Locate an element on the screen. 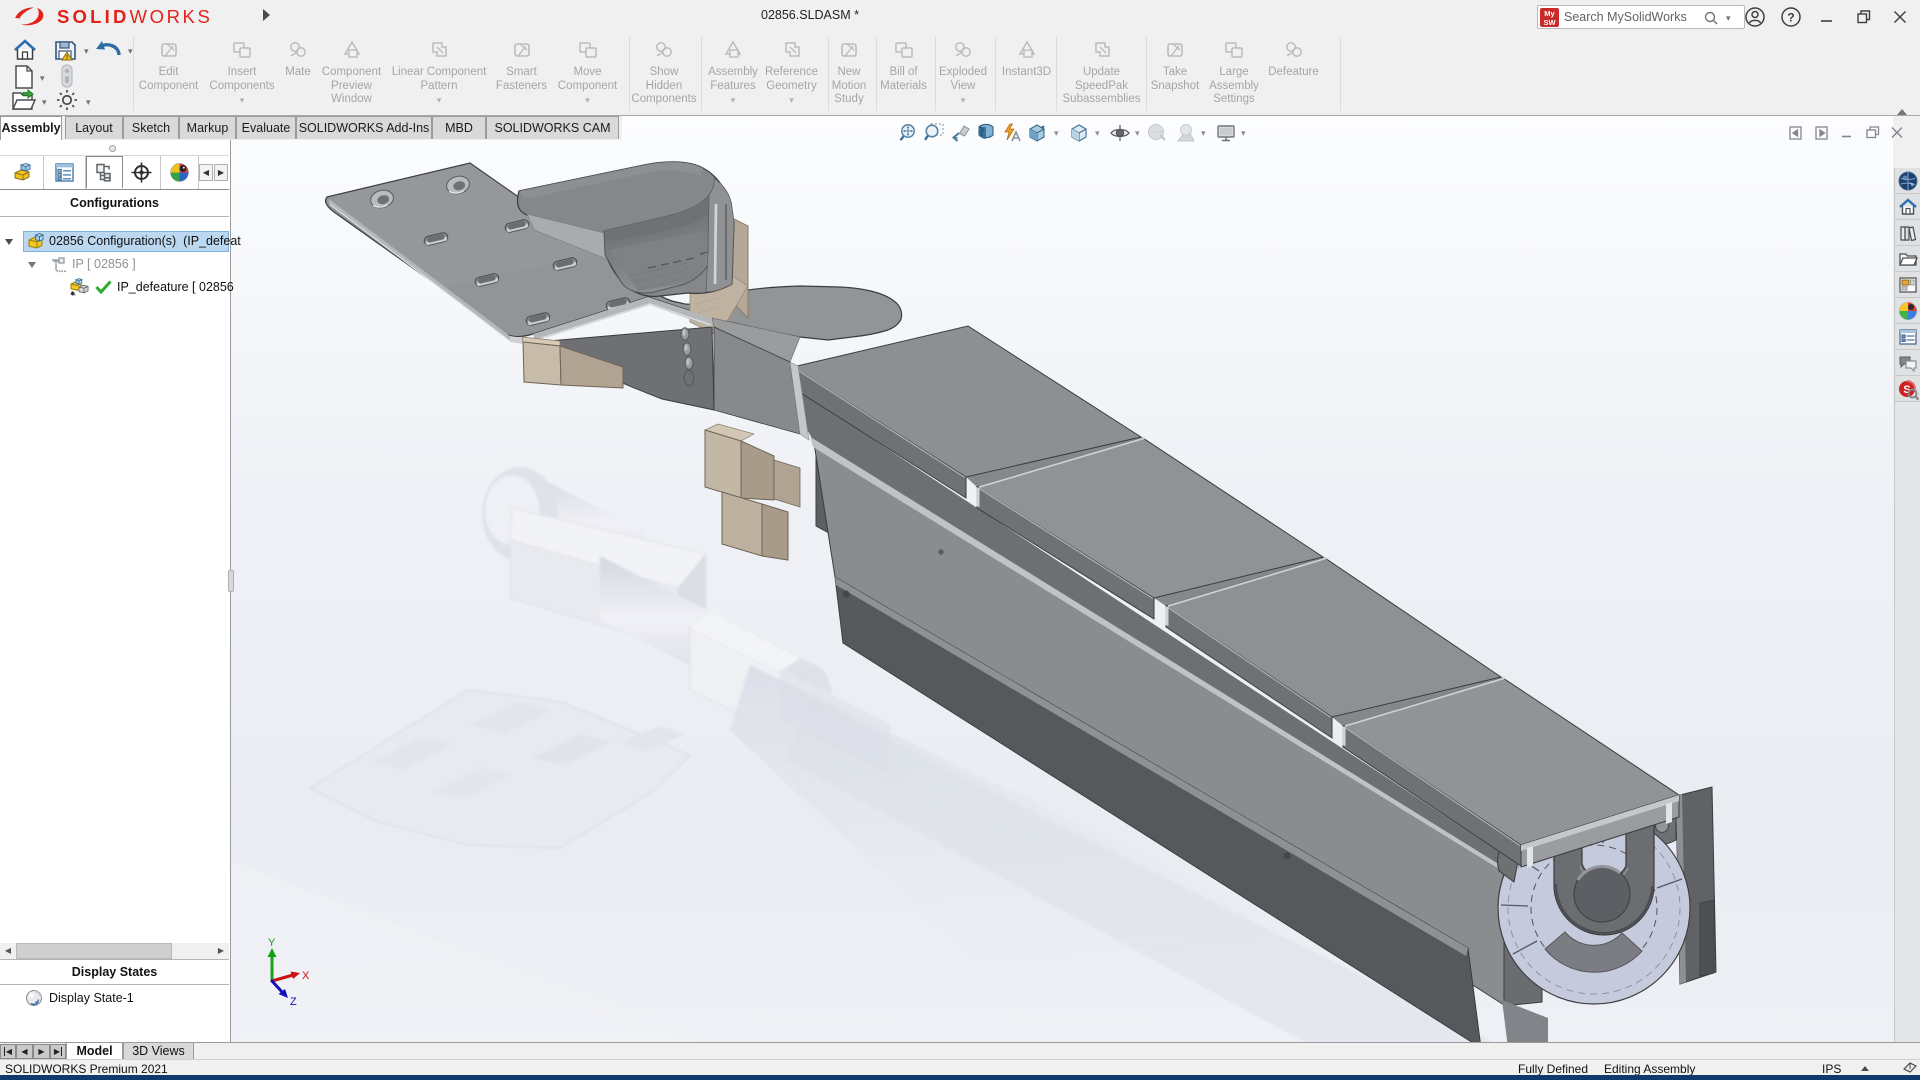  svg-text: Y is located at coordinates (272, 943).